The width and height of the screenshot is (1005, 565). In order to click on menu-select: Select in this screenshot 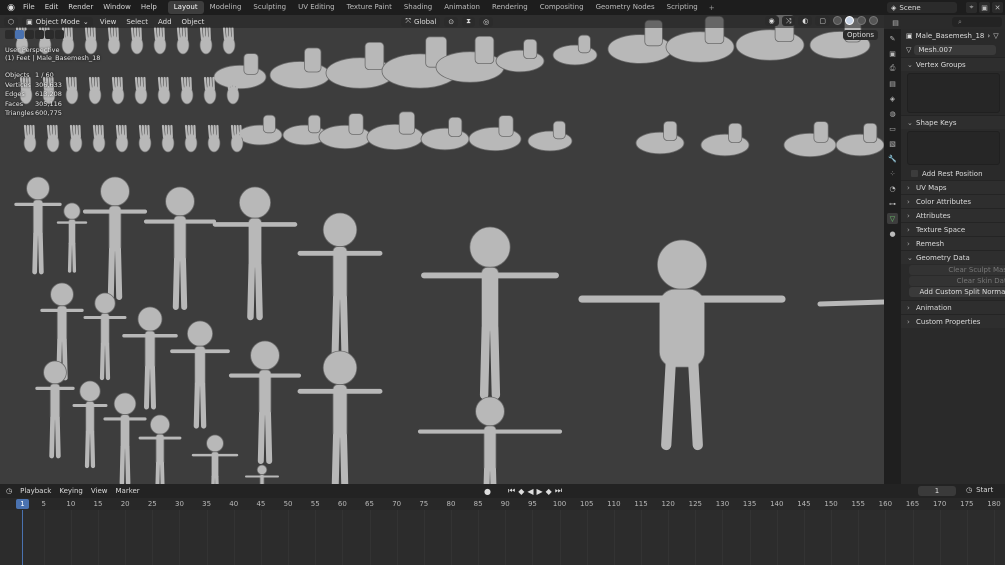, I will do `click(137, 22)`.